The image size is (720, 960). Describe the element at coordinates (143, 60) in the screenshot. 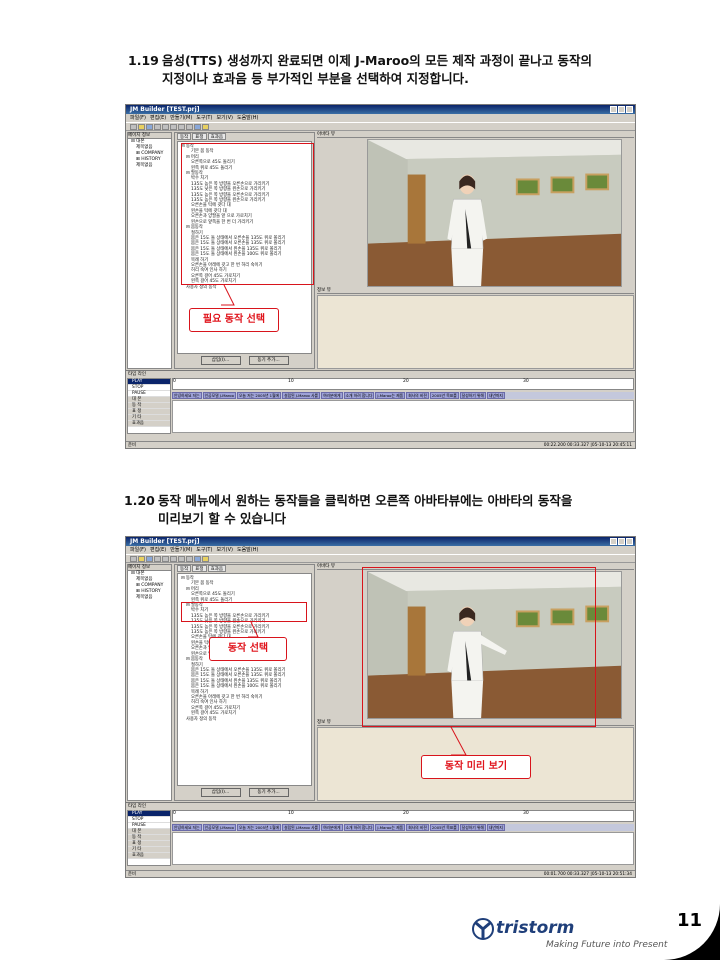

I see `caption-number: 1.19` at that location.